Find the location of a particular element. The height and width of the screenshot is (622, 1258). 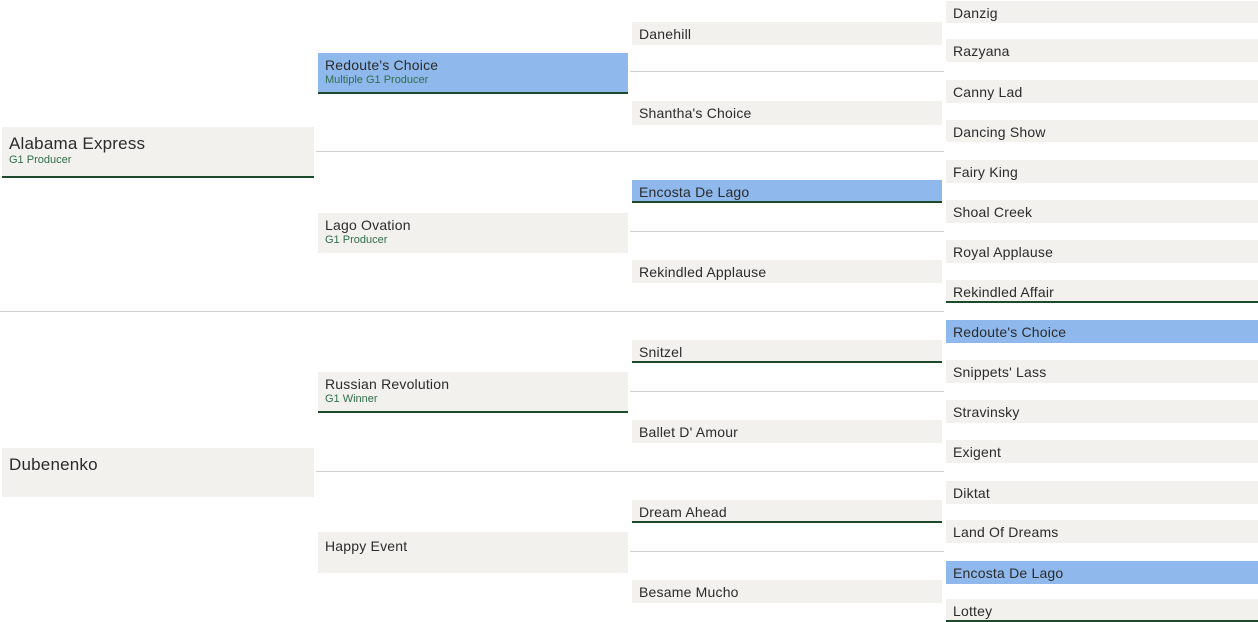

horse-redoutes-choice-g4: Redoute's Choice is located at coordinates (1102, 331).